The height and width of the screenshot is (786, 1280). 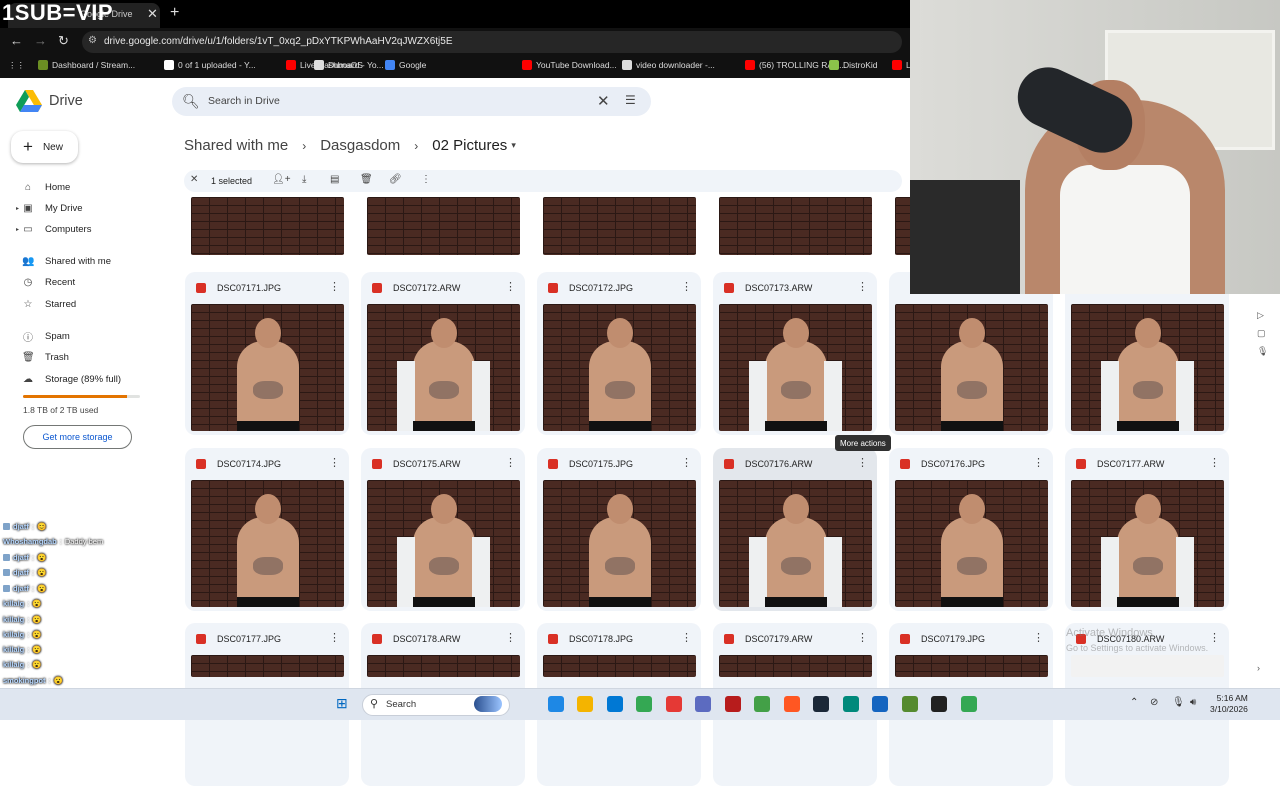 I want to click on share-icon: 👤︎+, so click(x=281, y=179).